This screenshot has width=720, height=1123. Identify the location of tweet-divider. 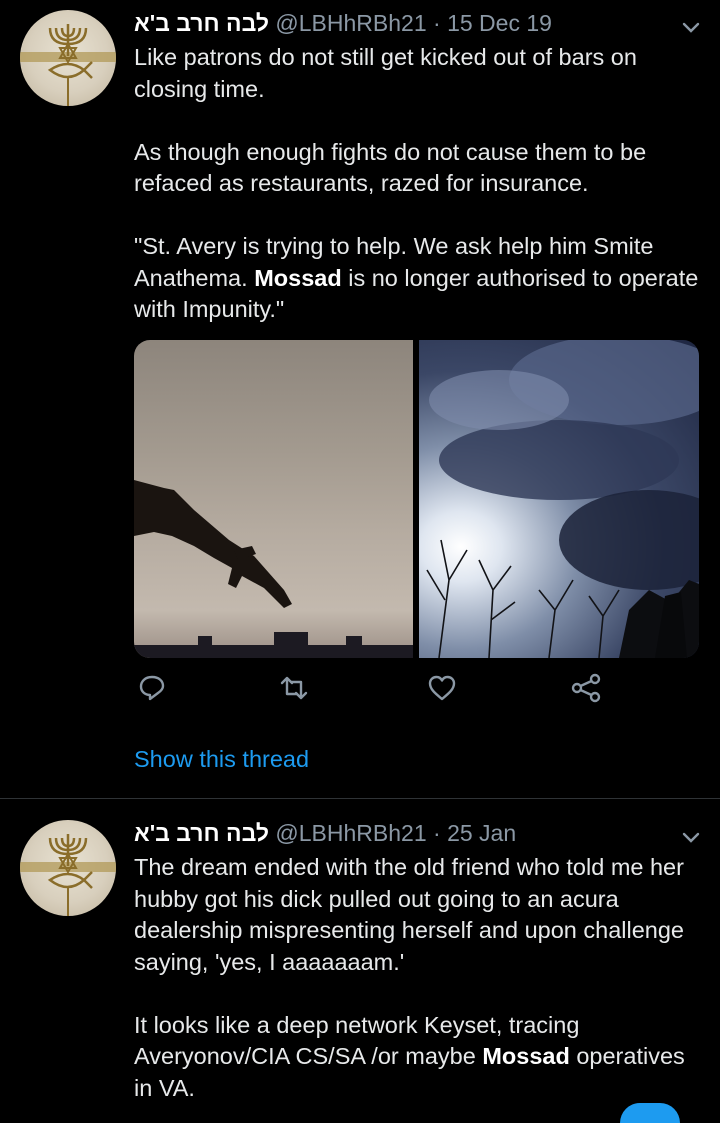
(360, 798).